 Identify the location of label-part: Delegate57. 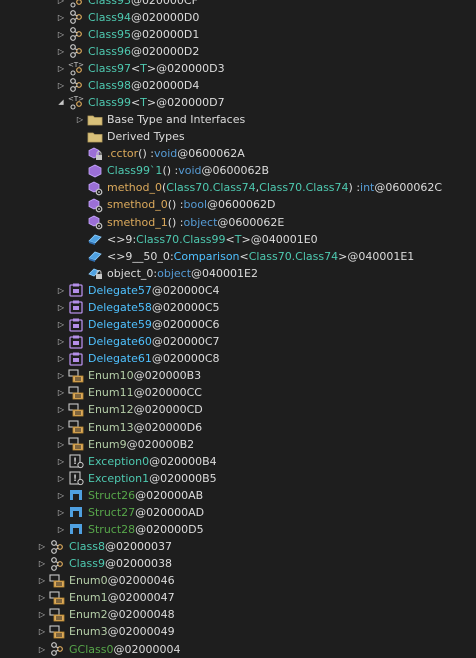
(120, 290).